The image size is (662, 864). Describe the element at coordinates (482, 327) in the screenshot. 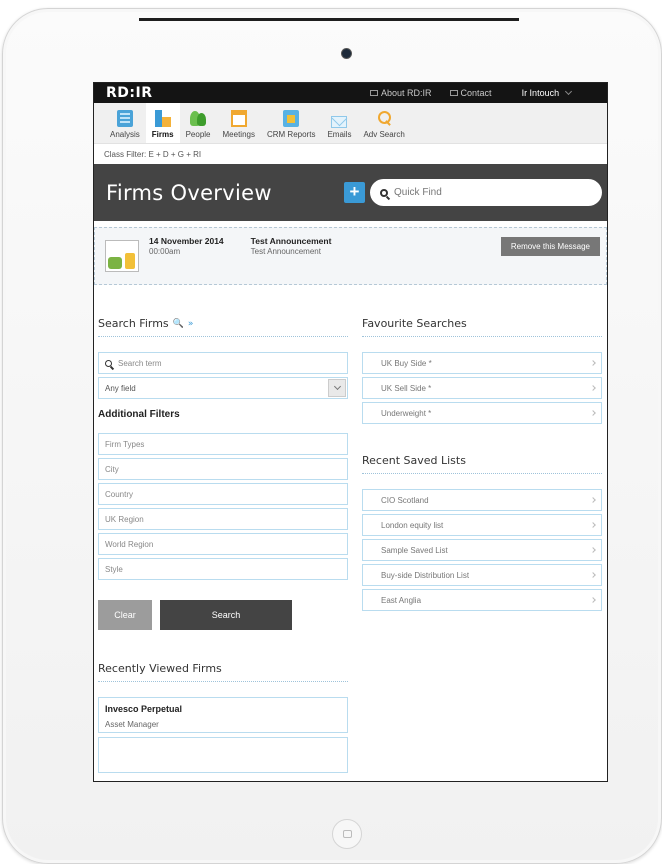

I see `favourite-searches-heading: Favourite Searches` at that location.